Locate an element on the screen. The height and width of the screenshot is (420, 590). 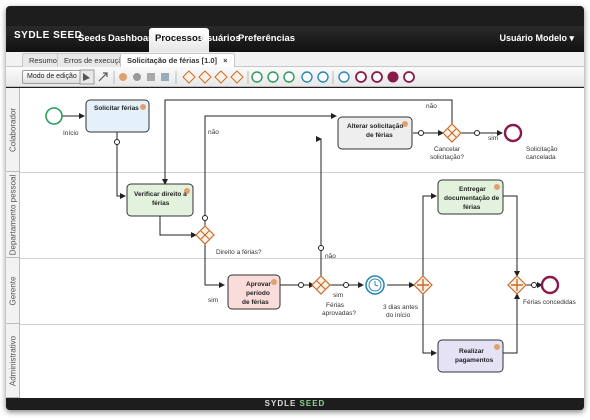
user-task-tool-icon is located at coordinates (123, 77).